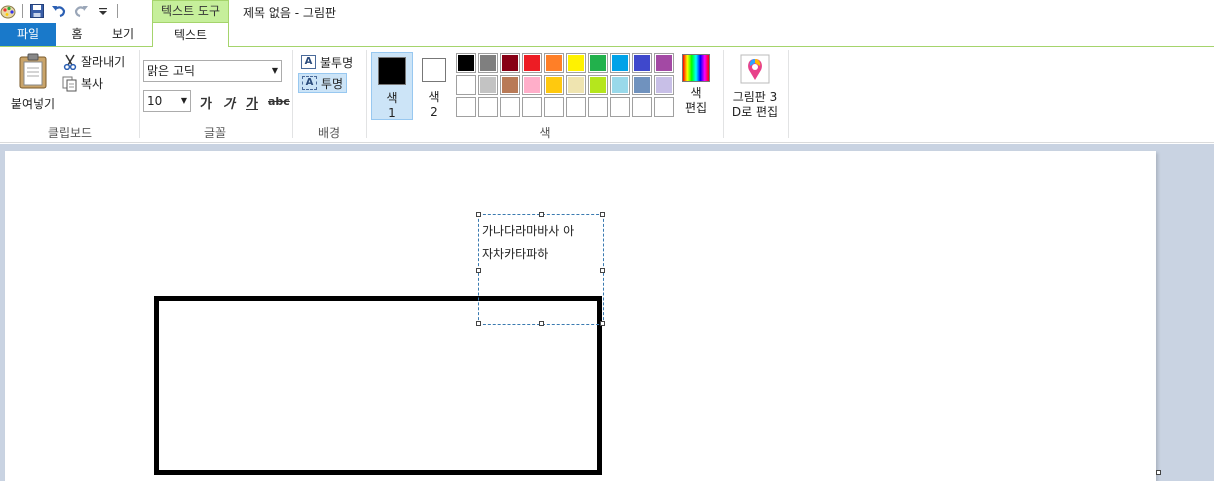 This screenshot has height=481, width=1214. What do you see at coordinates (602, 323) in the screenshot?
I see `textbox-handle-se` at bounding box center [602, 323].